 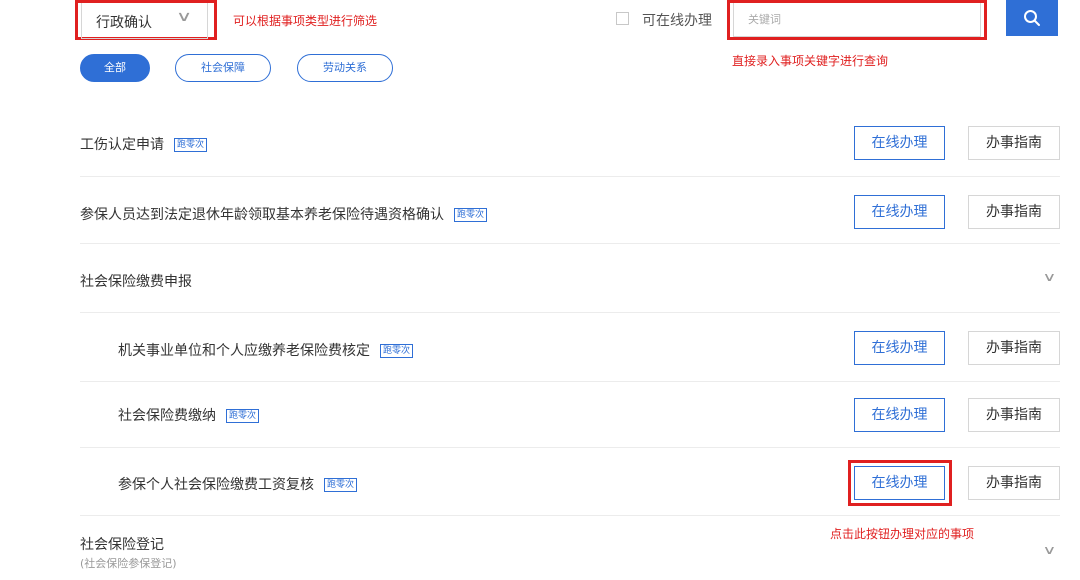 What do you see at coordinates (122, 145) in the screenshot?
I see `item-name: 工伤认定申请` at bounding box center [122, 145].